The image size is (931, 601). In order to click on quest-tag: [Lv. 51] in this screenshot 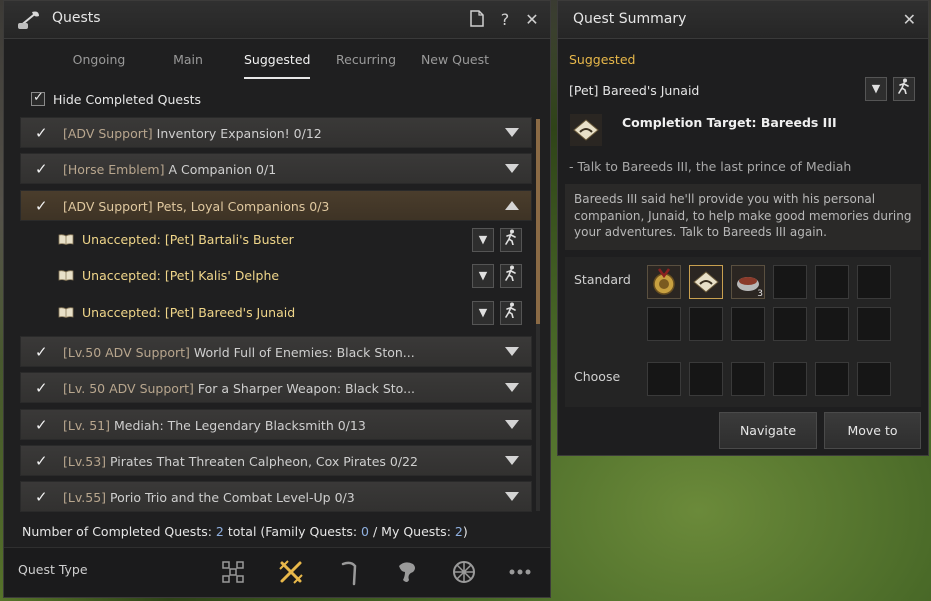, I will do `click(86, 425)`.